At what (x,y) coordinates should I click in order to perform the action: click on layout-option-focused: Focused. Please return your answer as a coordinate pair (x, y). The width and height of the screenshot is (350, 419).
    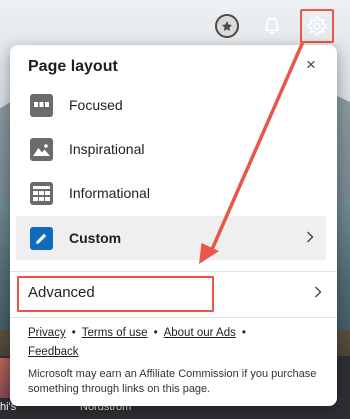
    Looking at the image, I should click on (171, 105).